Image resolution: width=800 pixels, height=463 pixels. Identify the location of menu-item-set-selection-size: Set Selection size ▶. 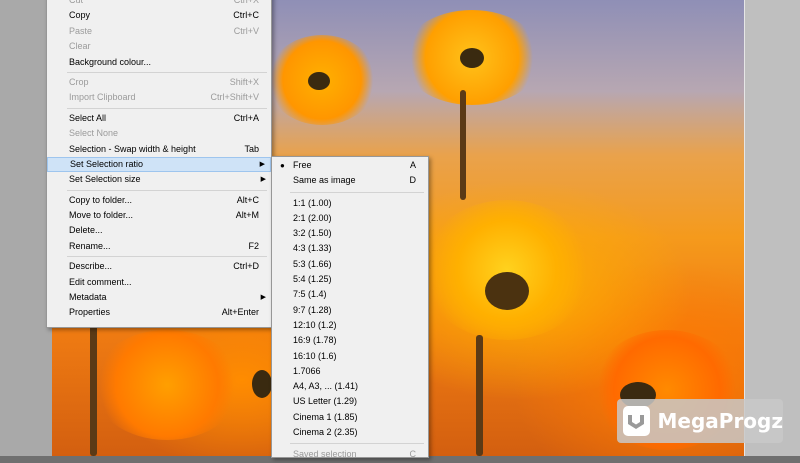
(159, 179).